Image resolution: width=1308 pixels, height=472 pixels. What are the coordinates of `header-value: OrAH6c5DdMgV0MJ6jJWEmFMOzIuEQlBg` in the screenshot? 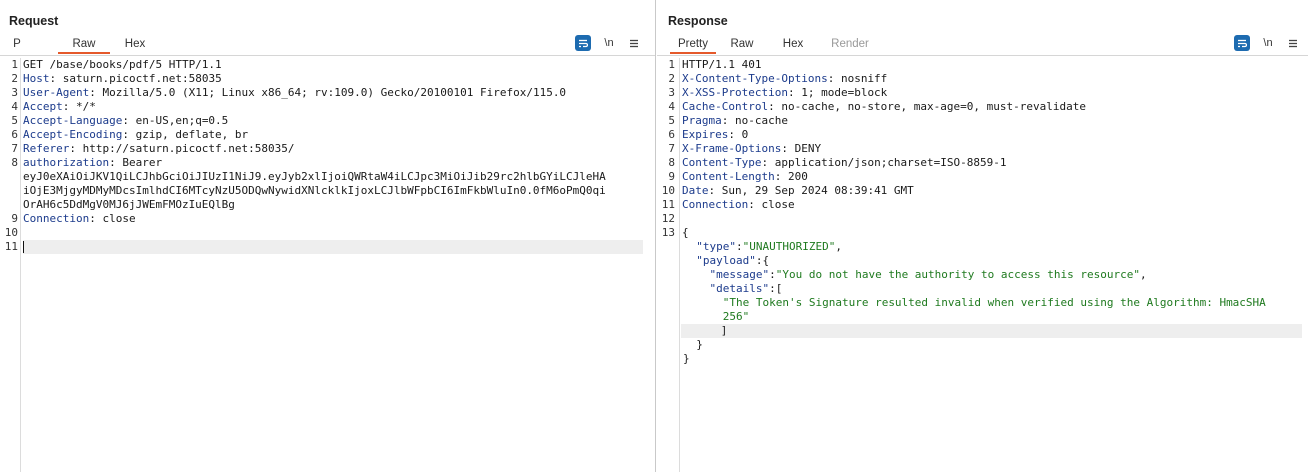 It's located at (129, 204).